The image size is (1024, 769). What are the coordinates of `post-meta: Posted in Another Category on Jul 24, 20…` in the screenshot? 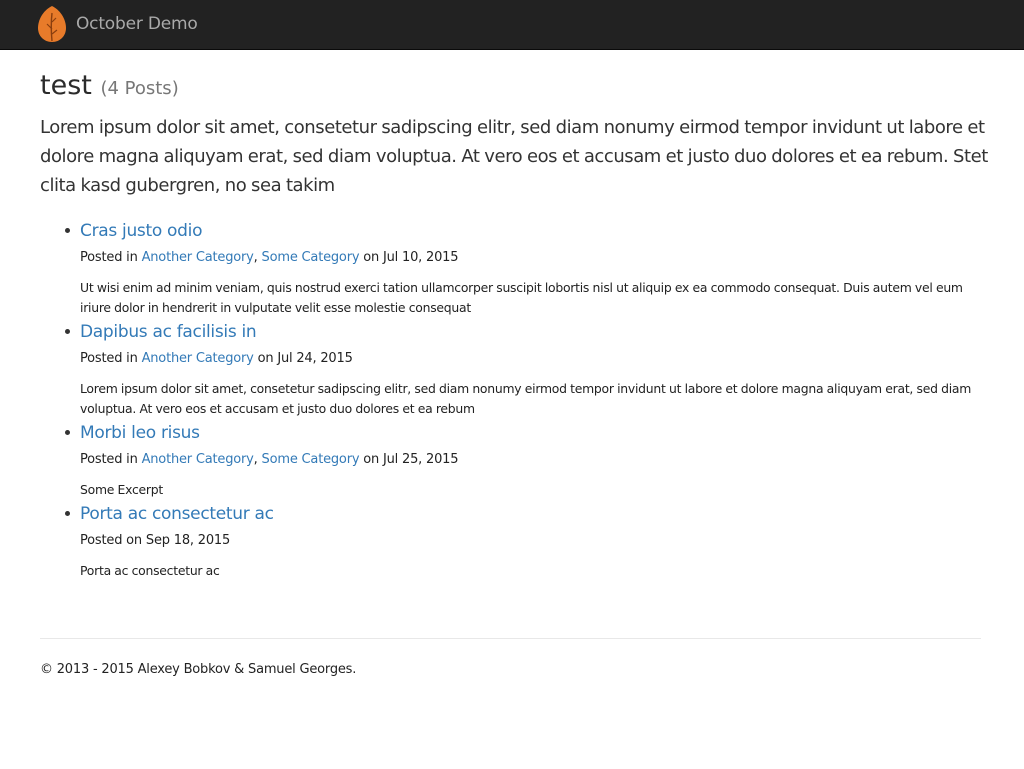 It's located at (535, 359).